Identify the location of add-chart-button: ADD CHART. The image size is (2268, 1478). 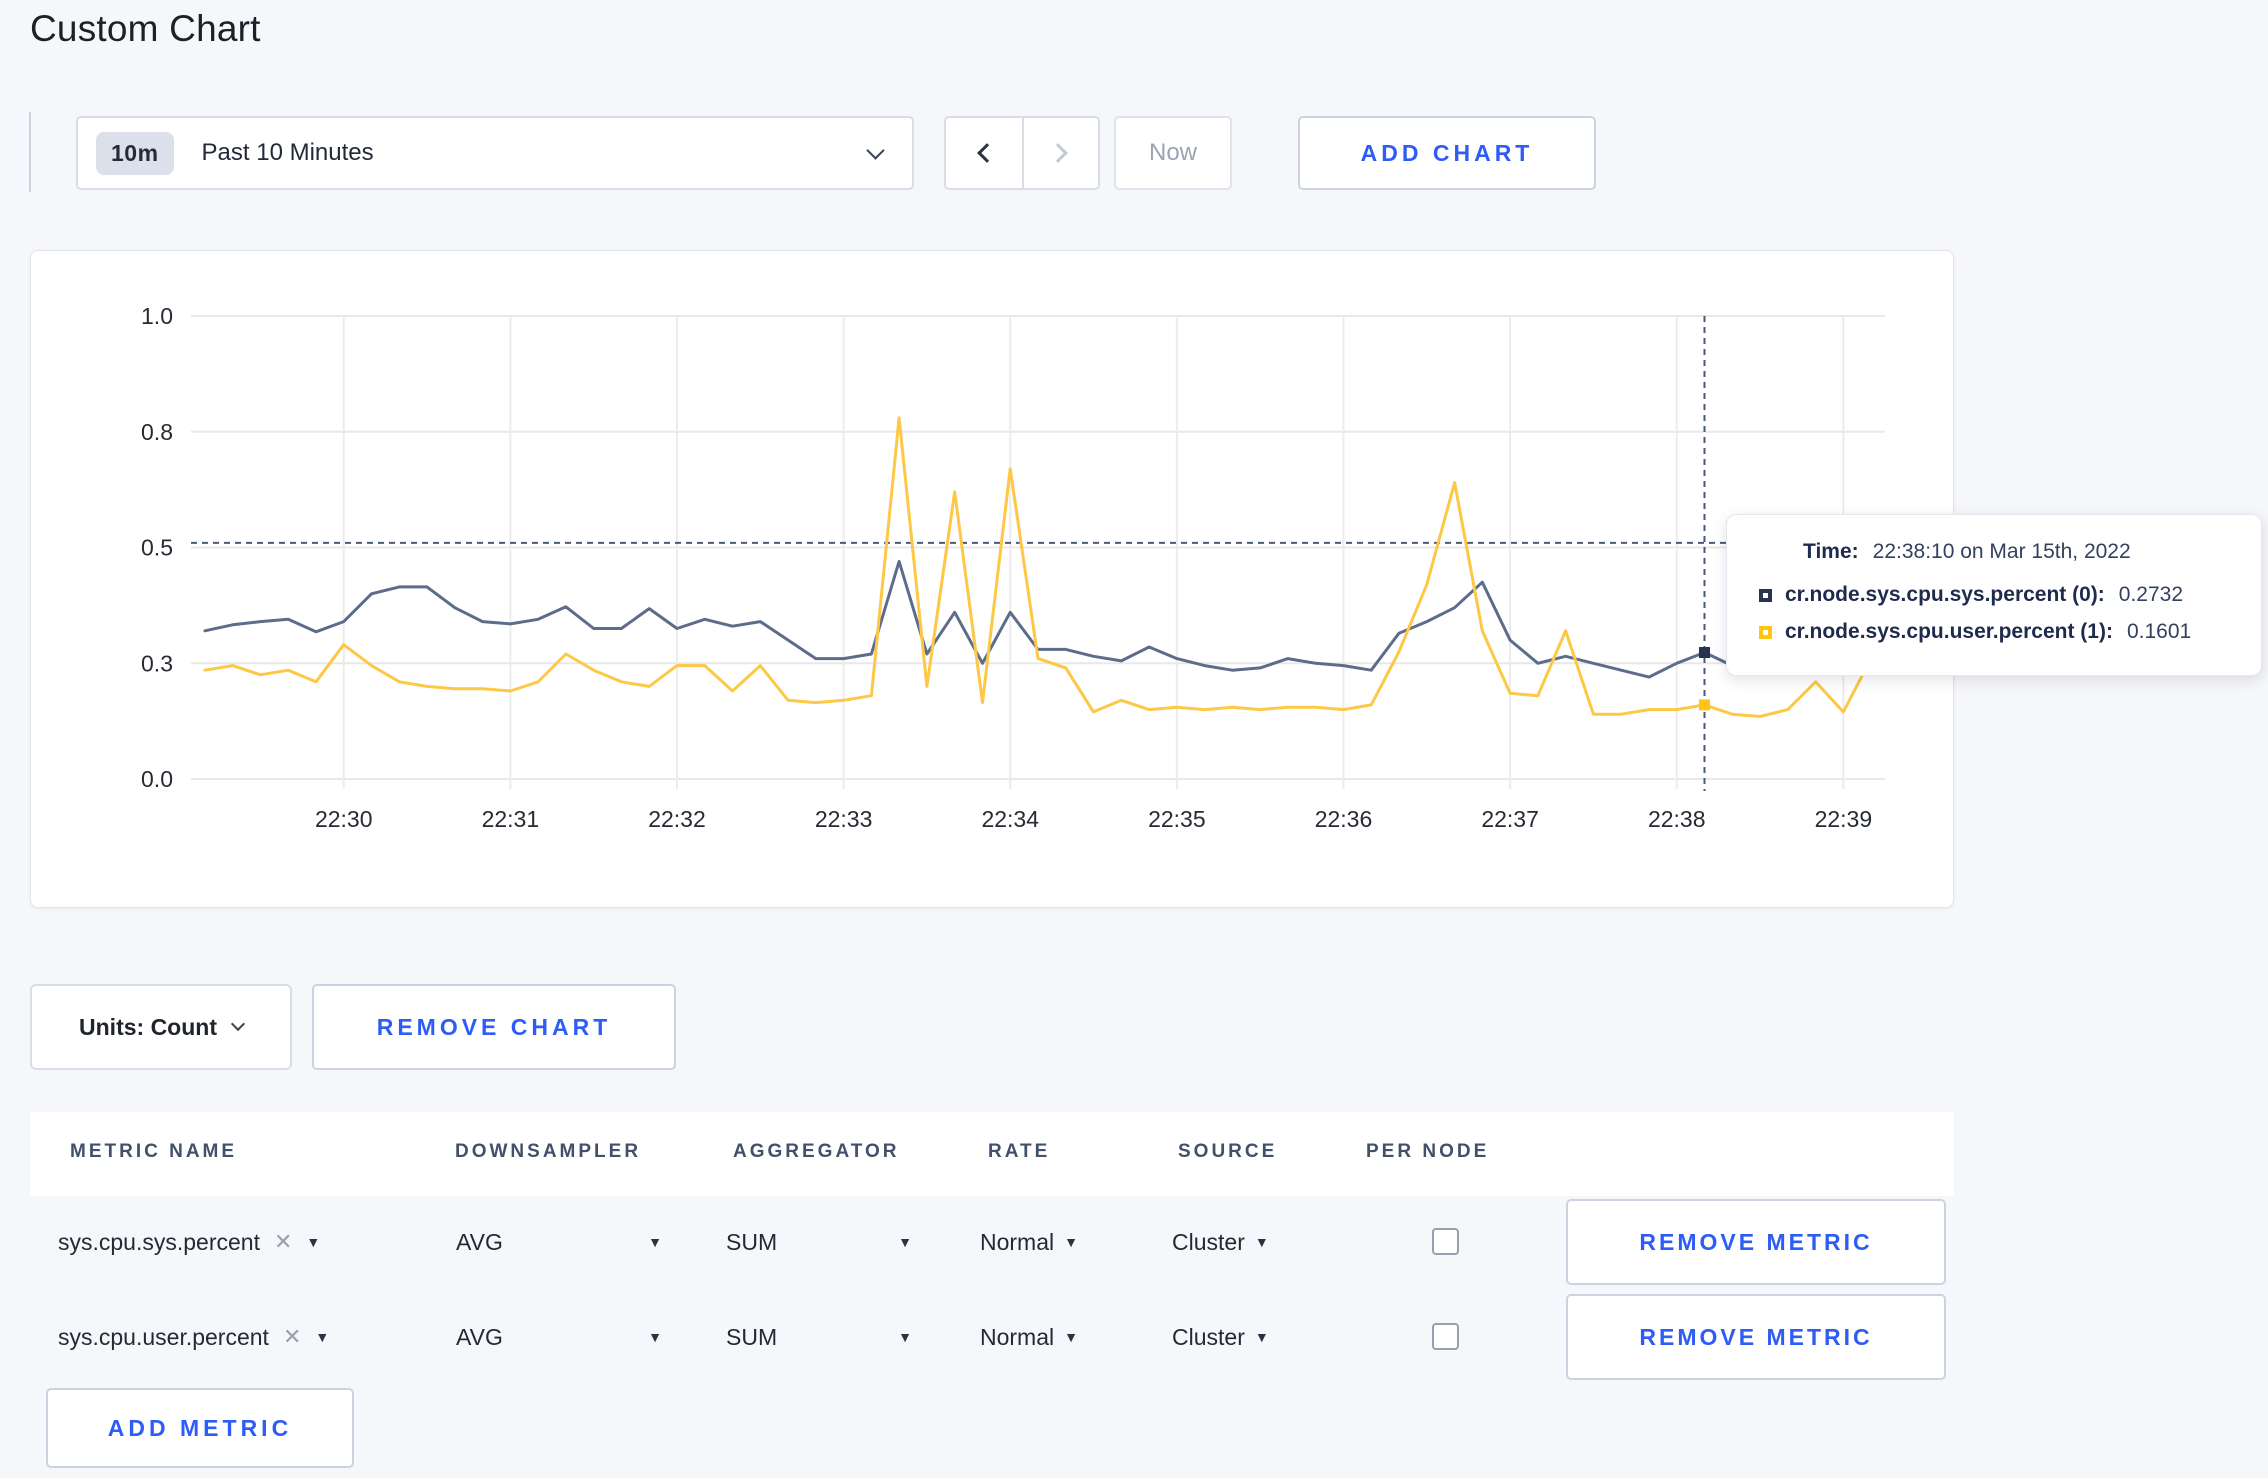
(1447, 153).